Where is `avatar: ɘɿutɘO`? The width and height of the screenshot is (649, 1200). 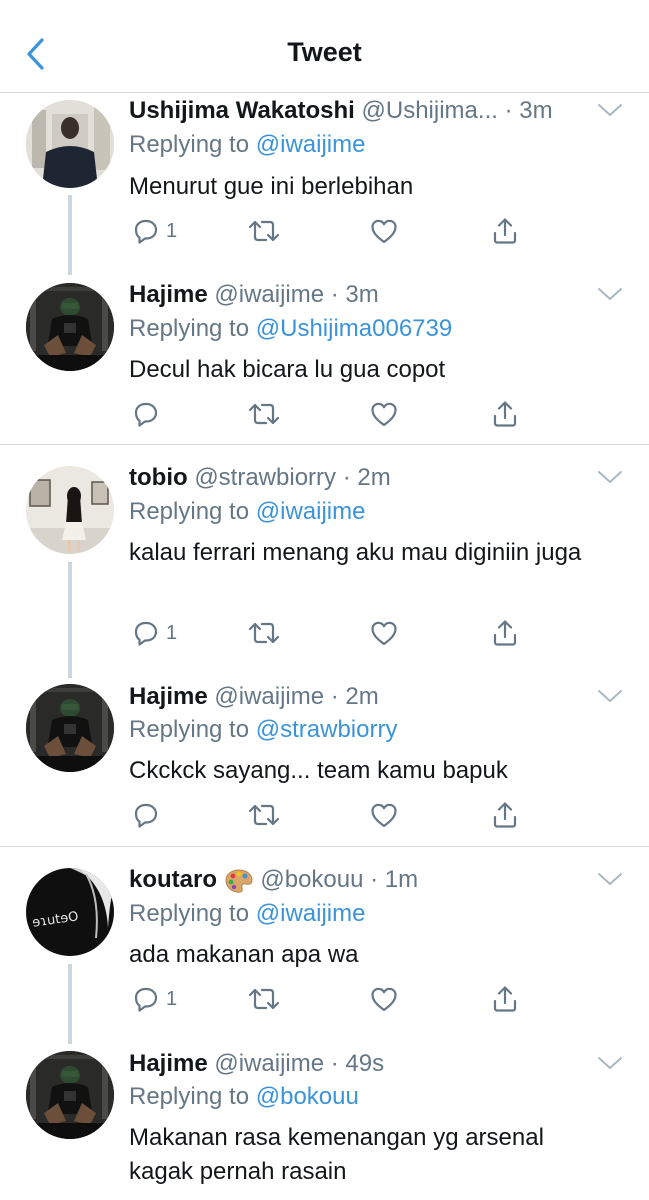 avatar: ɘɿutɘO is located at coordinates (70, 912).